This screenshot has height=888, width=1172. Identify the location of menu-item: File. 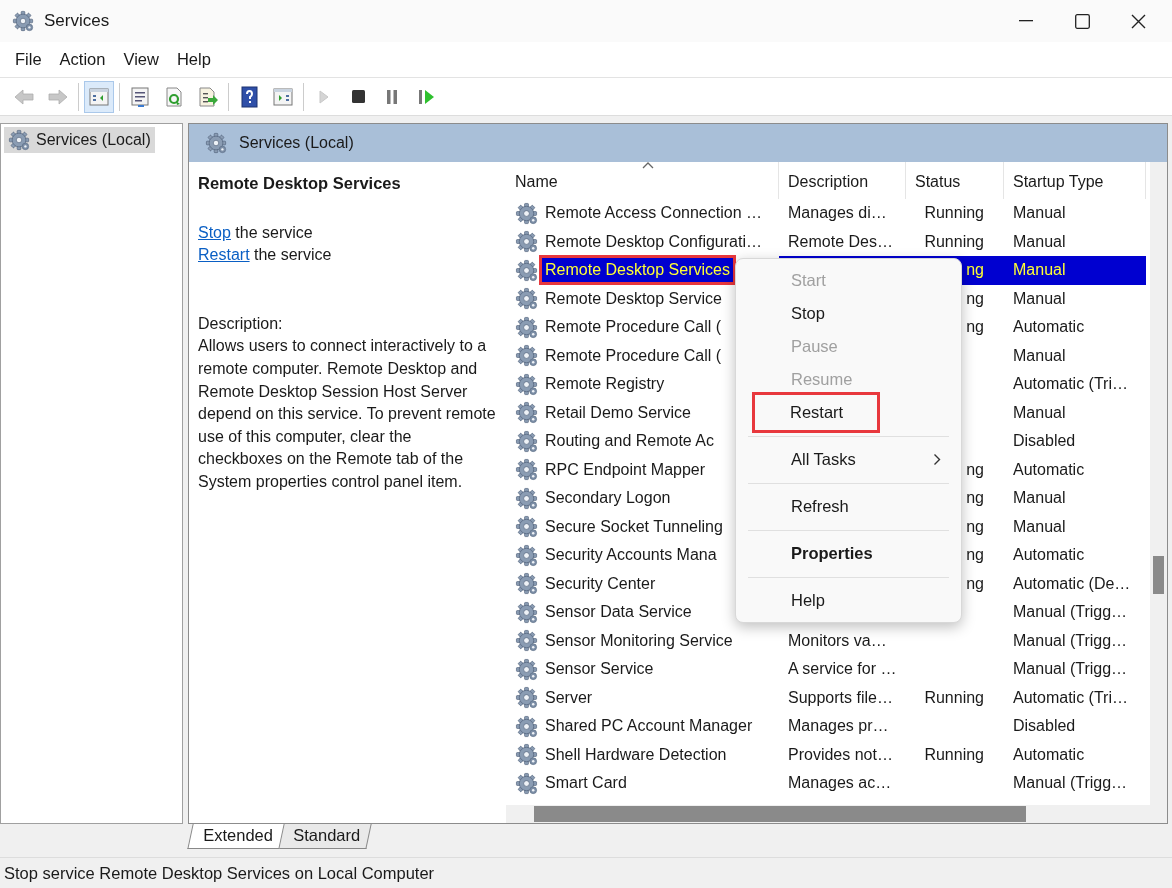
(28, 59).